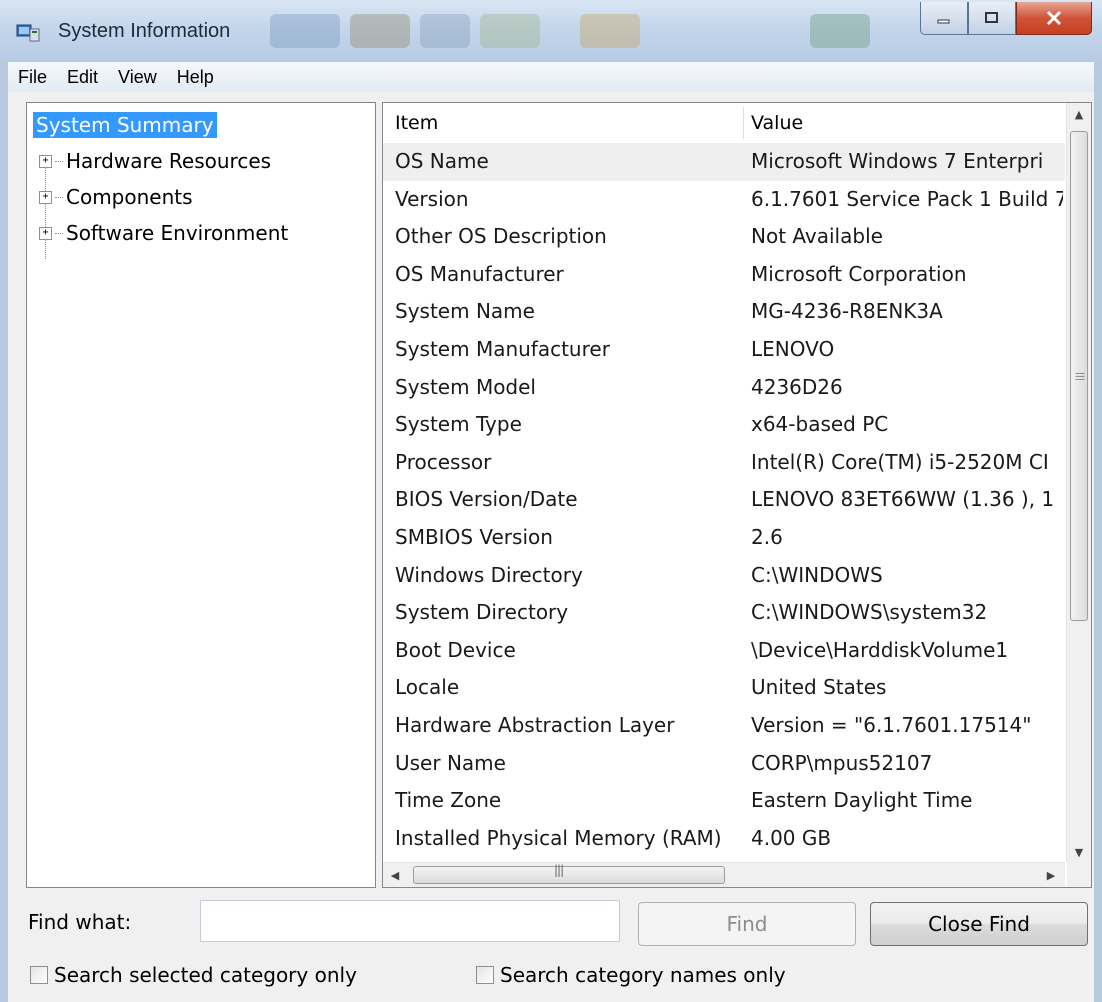 This screenshot has height=1002, width=1102. Describe the element at coordinates (724, 688) in the screenshot. I see `table-row: Locale United States` at that location.